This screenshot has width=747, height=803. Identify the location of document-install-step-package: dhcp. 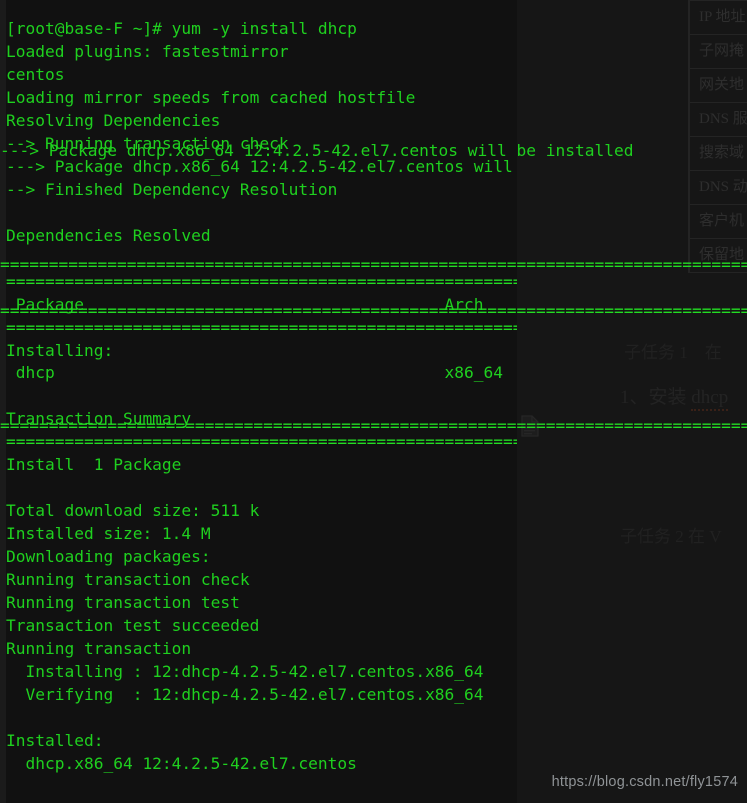
(710, 399).